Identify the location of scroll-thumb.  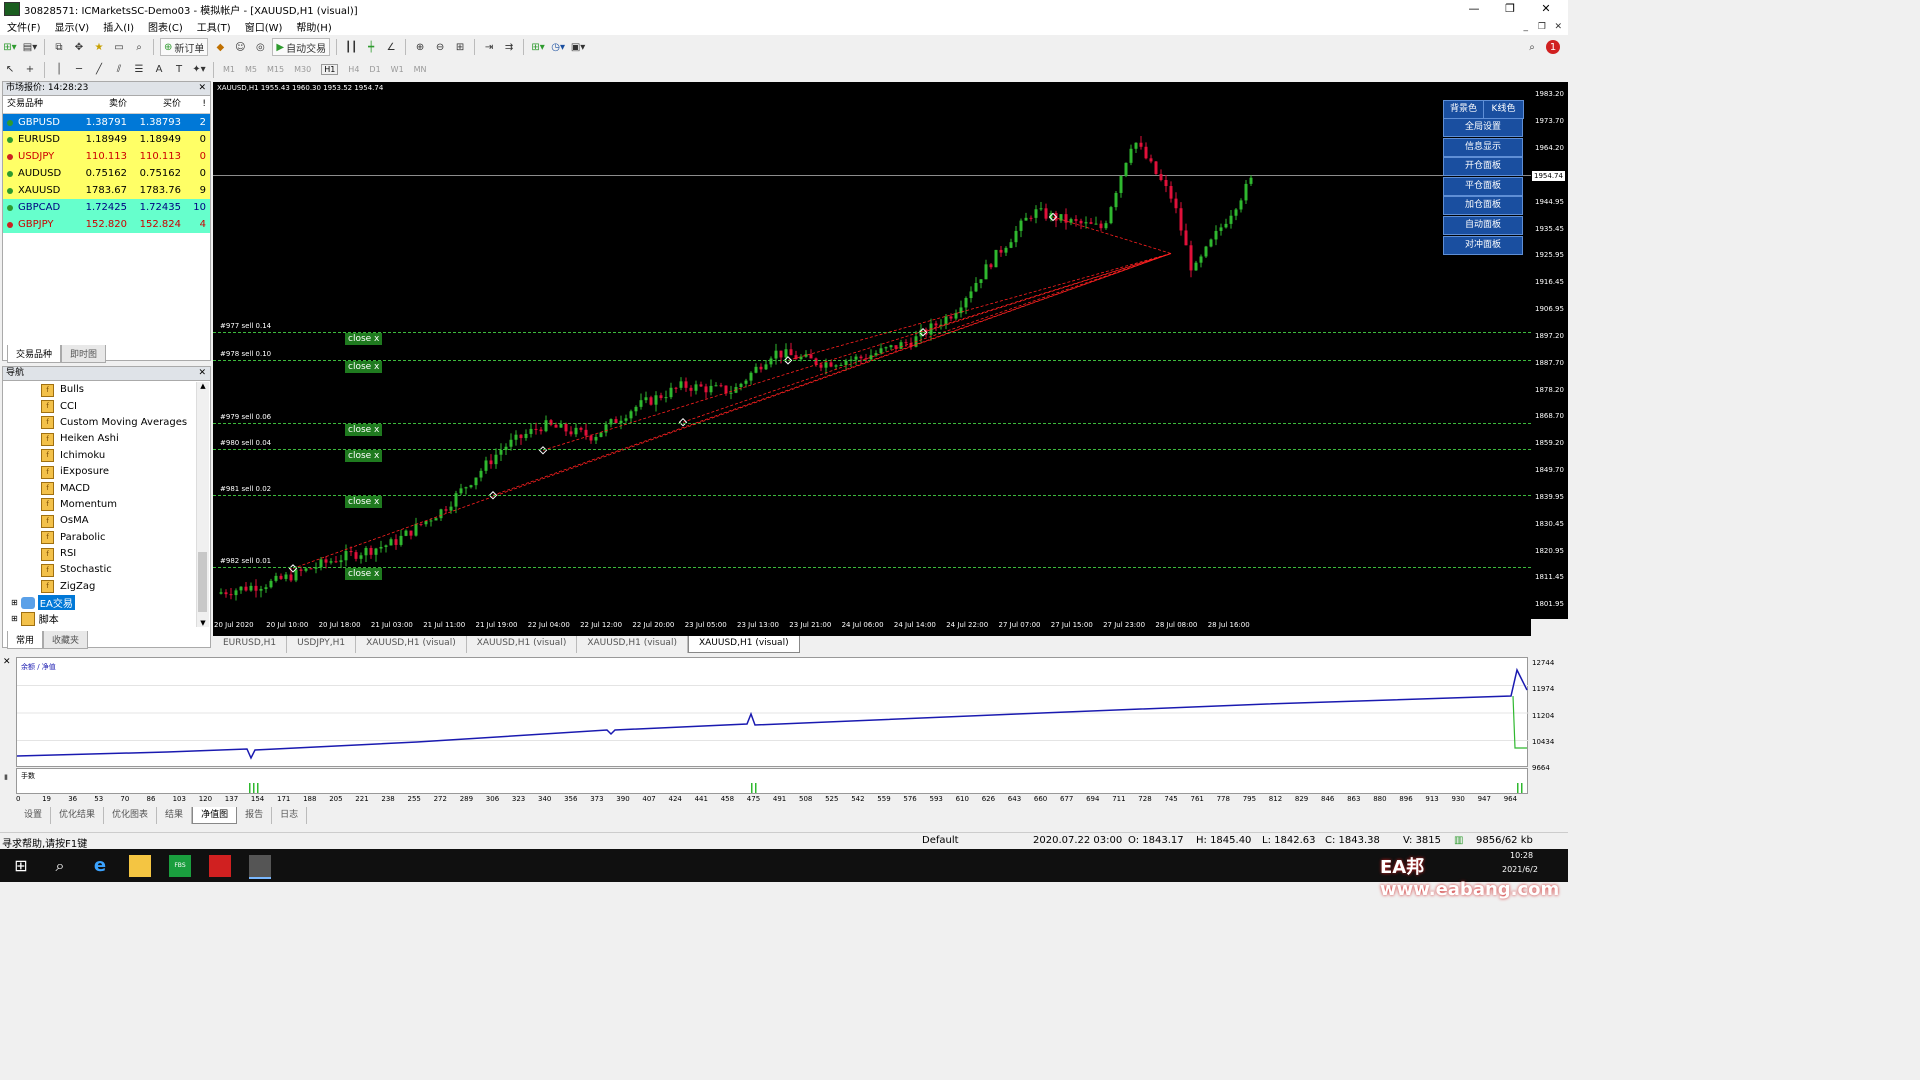
(202, 582).